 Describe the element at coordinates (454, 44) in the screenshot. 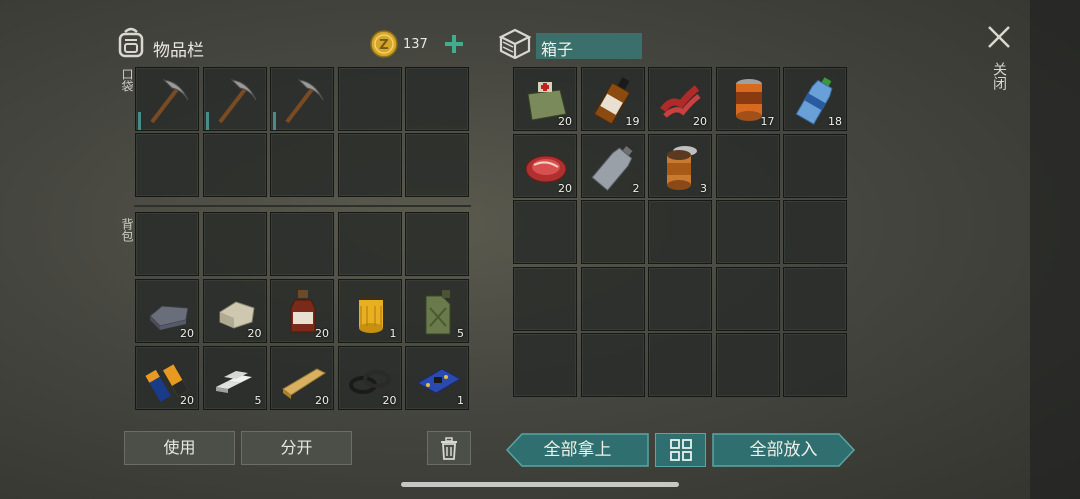

I see `add-coins-button` at that location.